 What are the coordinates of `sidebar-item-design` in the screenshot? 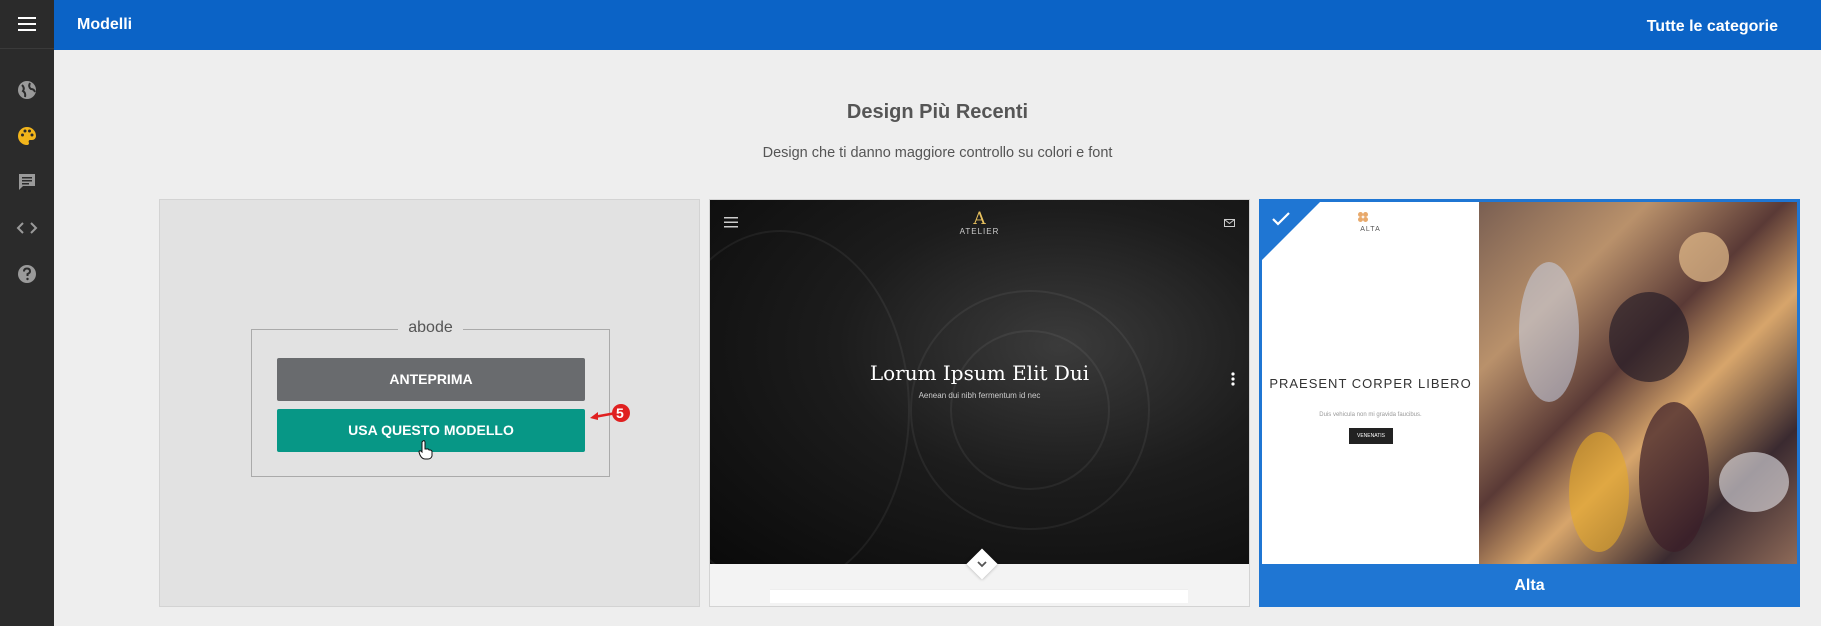 It's located at (27, 136).